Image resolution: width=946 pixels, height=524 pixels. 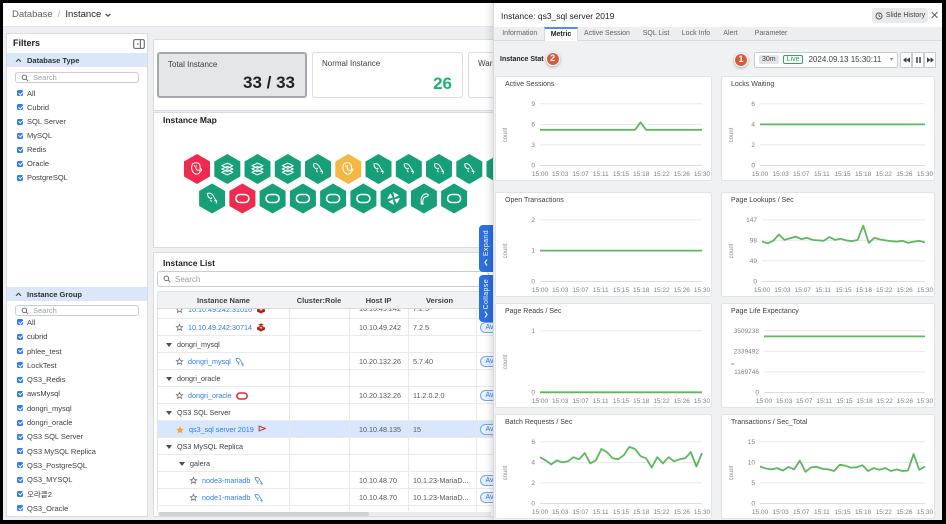 I want to click on svg-text: 3509238, so click(x=747, y=331).